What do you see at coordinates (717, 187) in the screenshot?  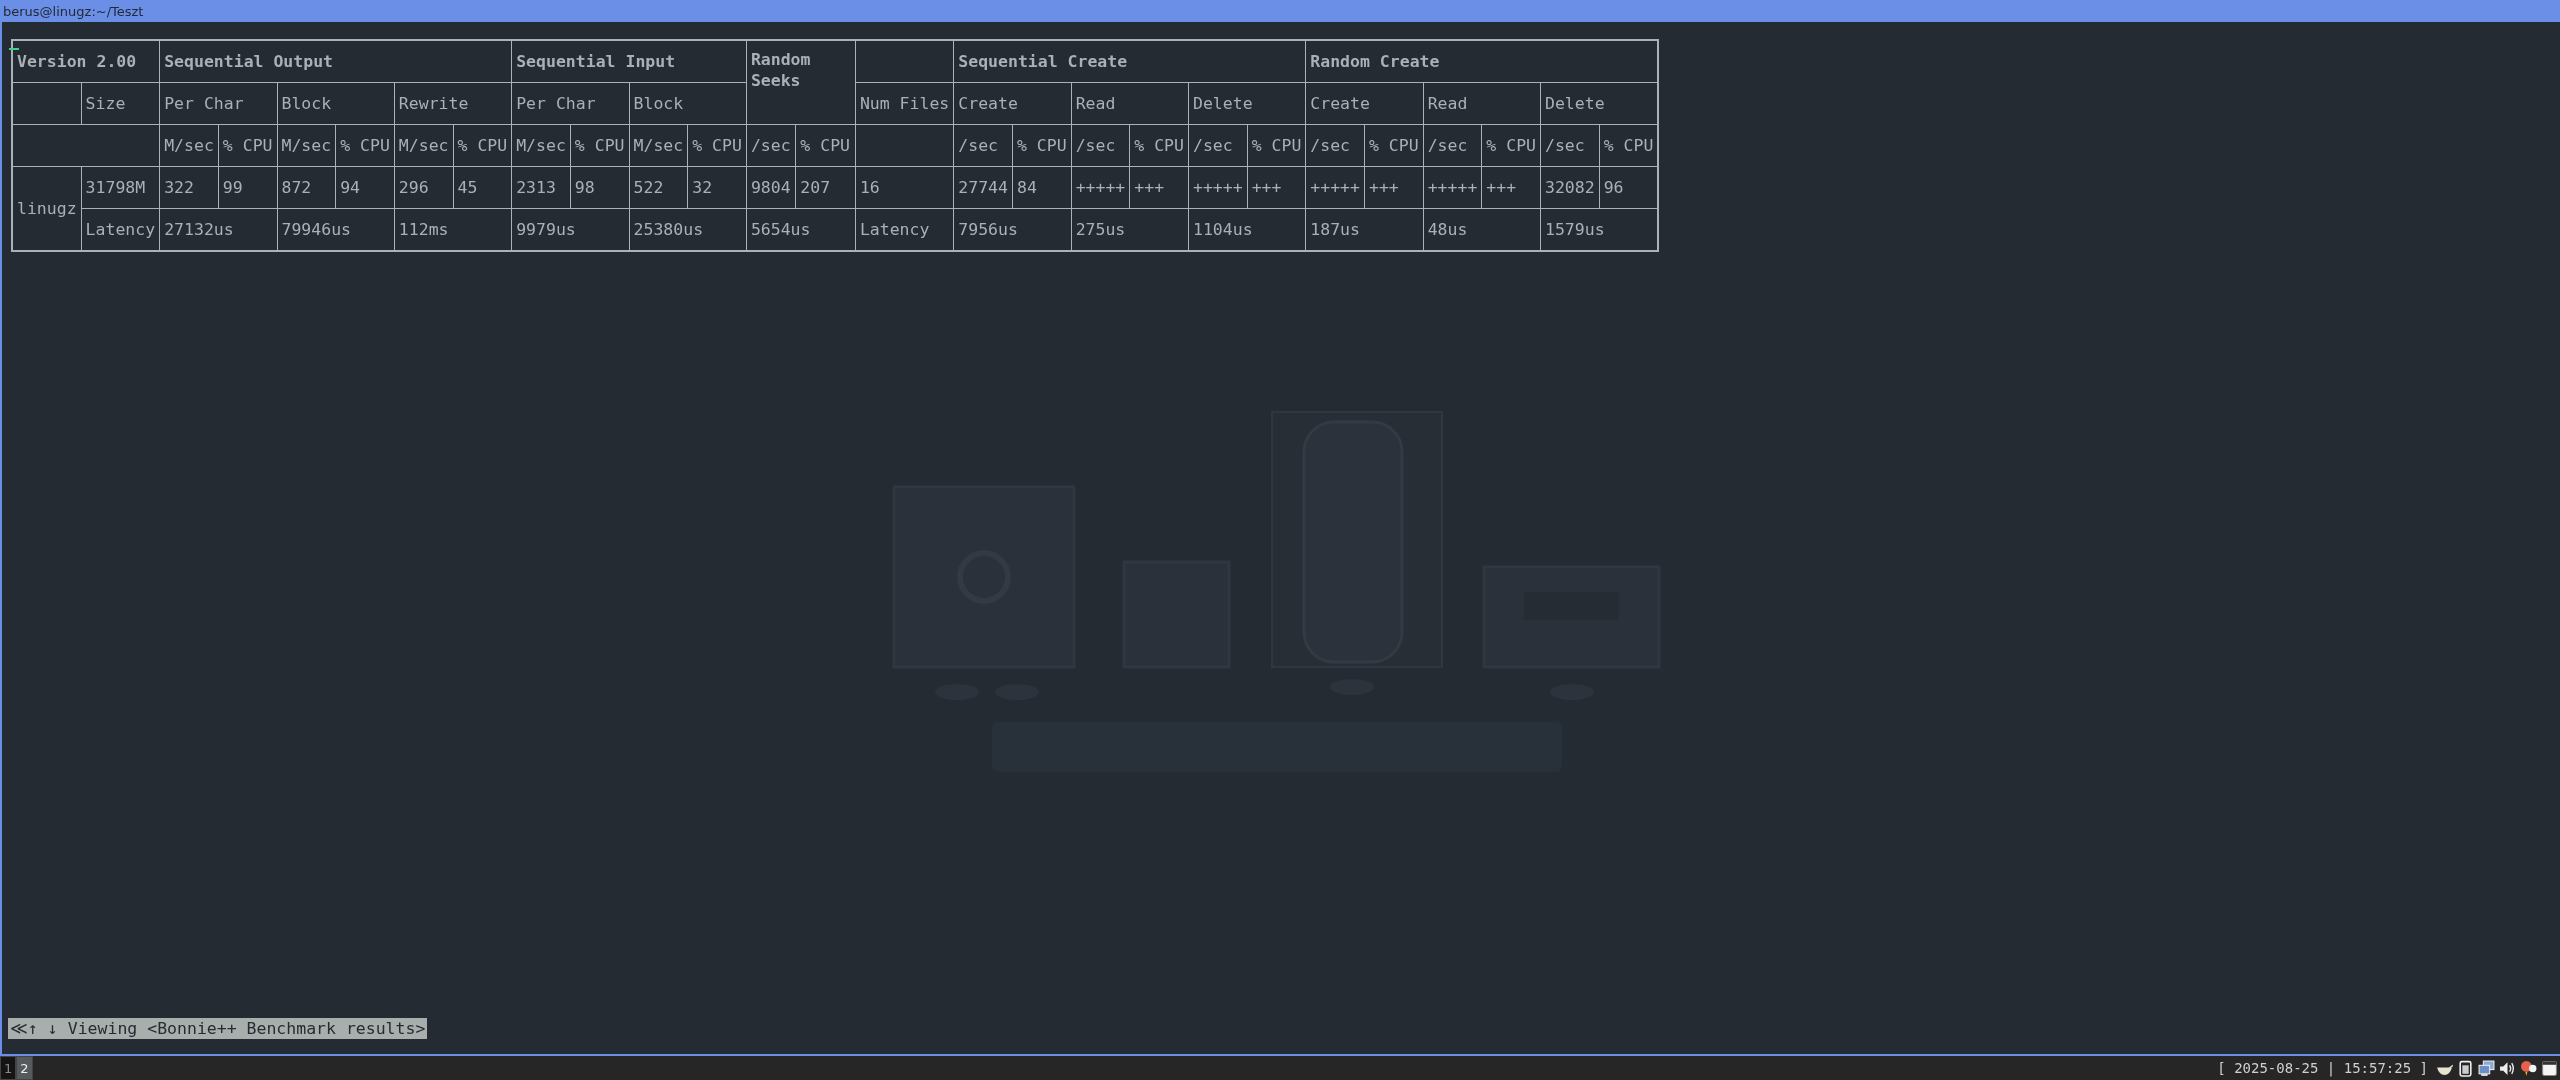 I see `table-cell: 32` at bounding box center [717, 187].